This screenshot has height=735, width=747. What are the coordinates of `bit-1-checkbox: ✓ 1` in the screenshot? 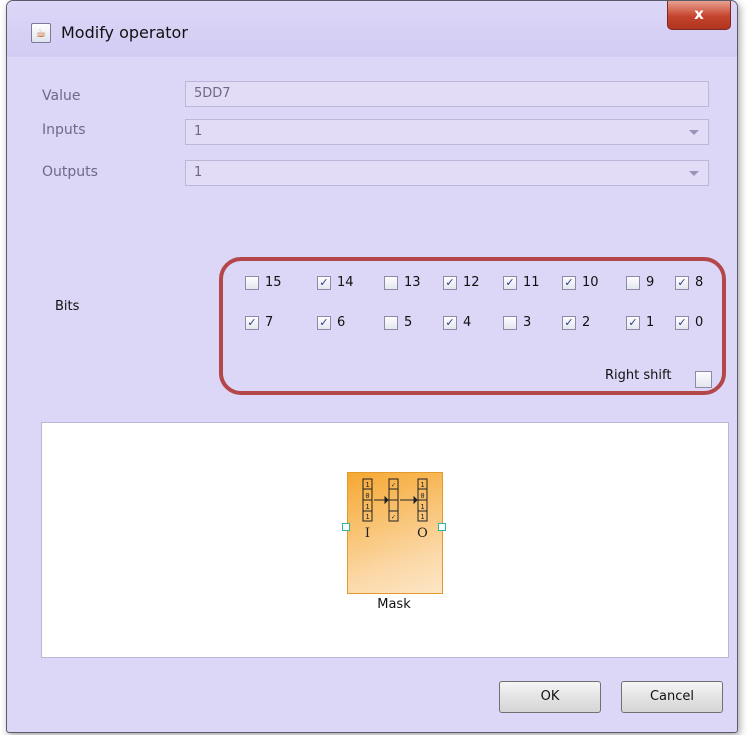 It's located at (640, 322).